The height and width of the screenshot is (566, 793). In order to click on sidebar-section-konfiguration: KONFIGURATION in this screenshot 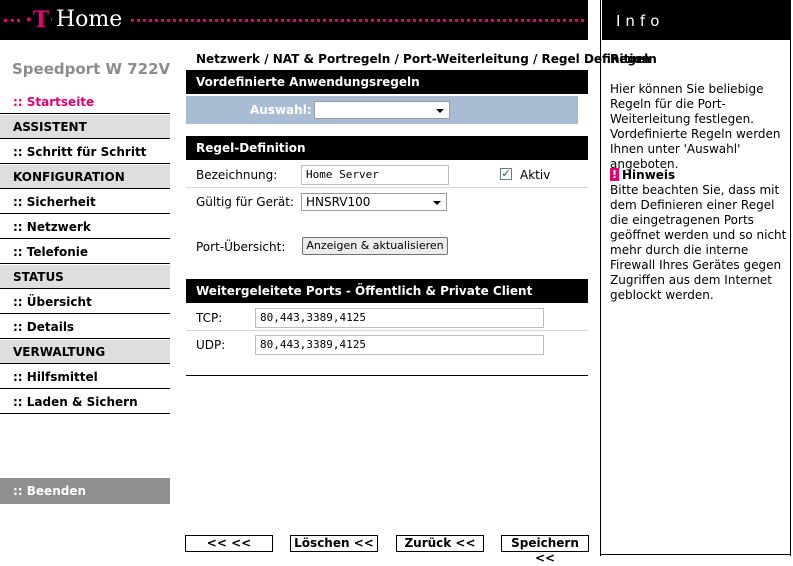, I will do `click(85, 177)`.